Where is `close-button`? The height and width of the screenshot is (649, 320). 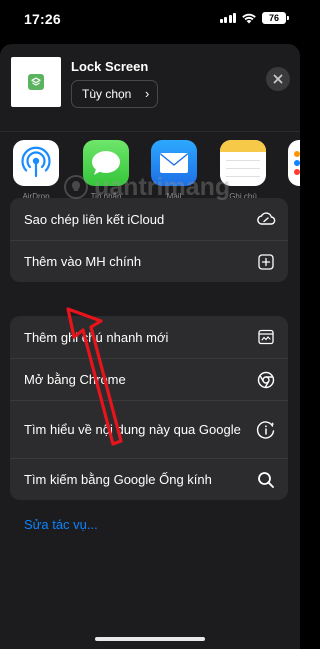
close-button is located at coordinates (278, 79).